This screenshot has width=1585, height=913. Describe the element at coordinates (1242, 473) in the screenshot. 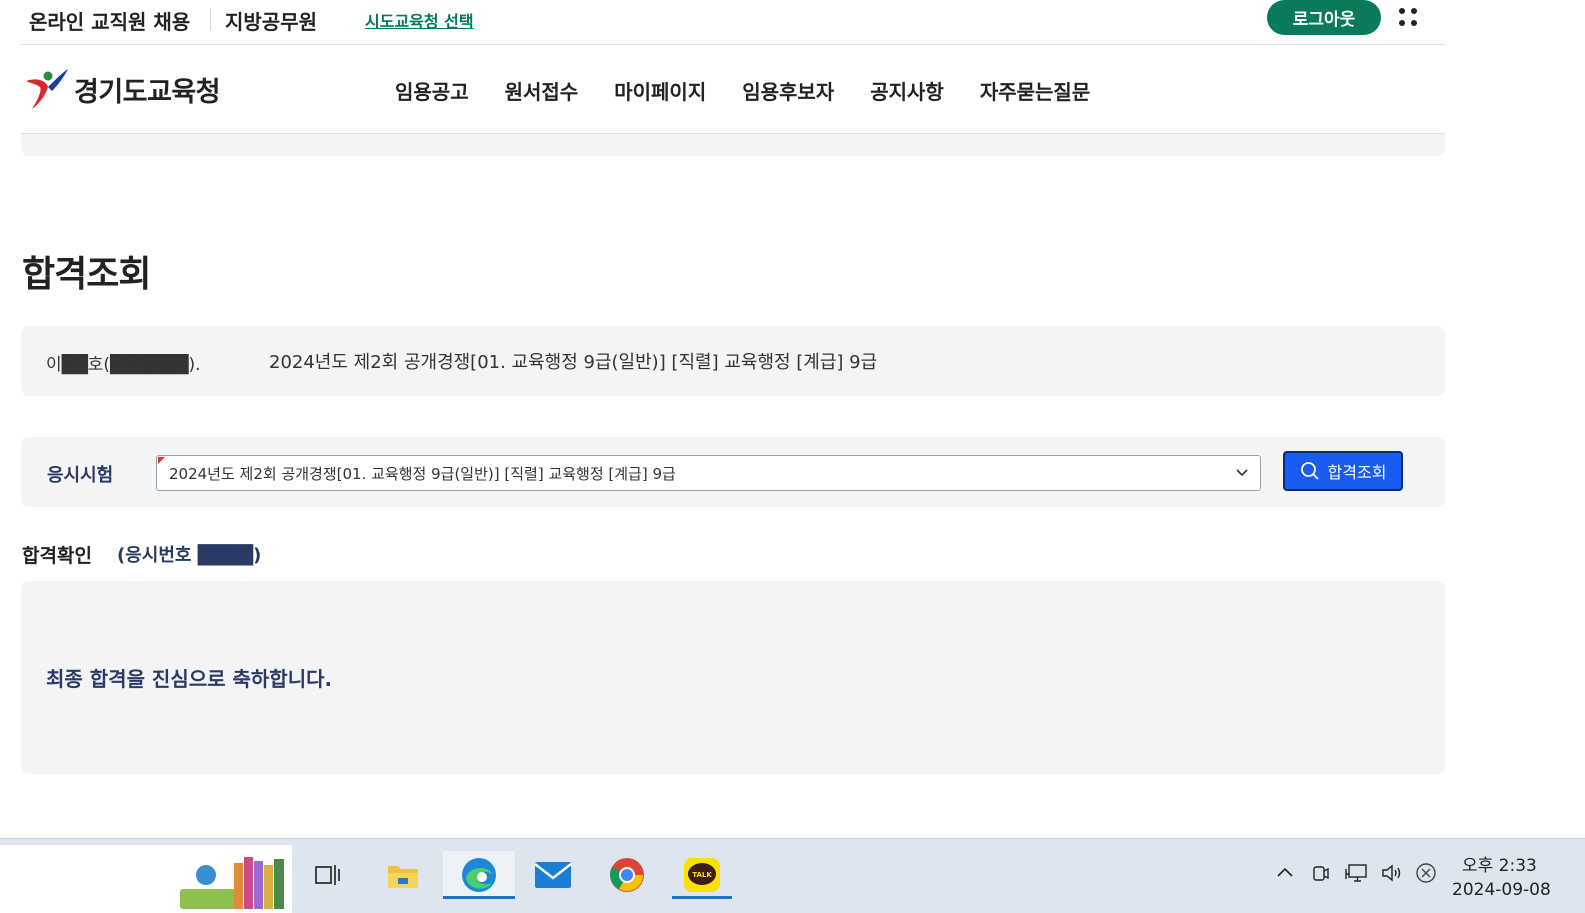

I see `chevron-down-icon` at that location.